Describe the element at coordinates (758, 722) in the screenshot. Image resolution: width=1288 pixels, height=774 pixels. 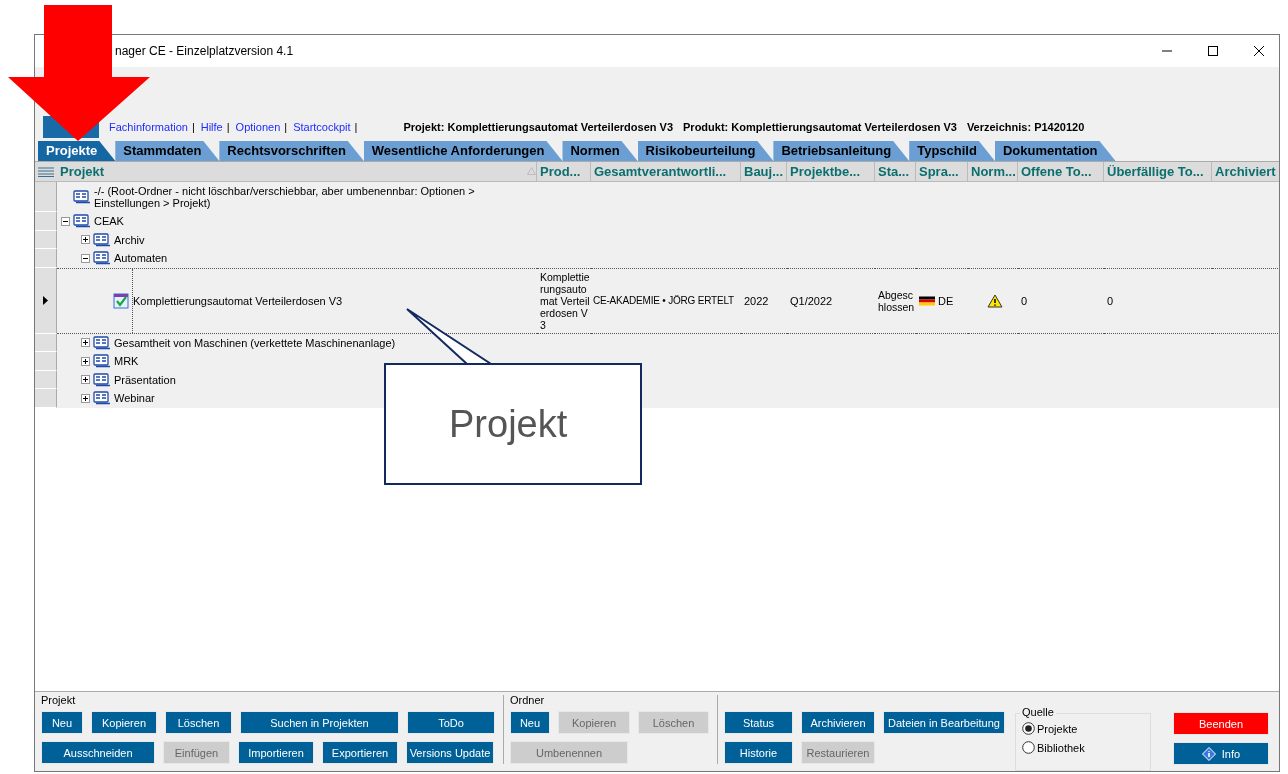
I see `action-button: Status` at that location.